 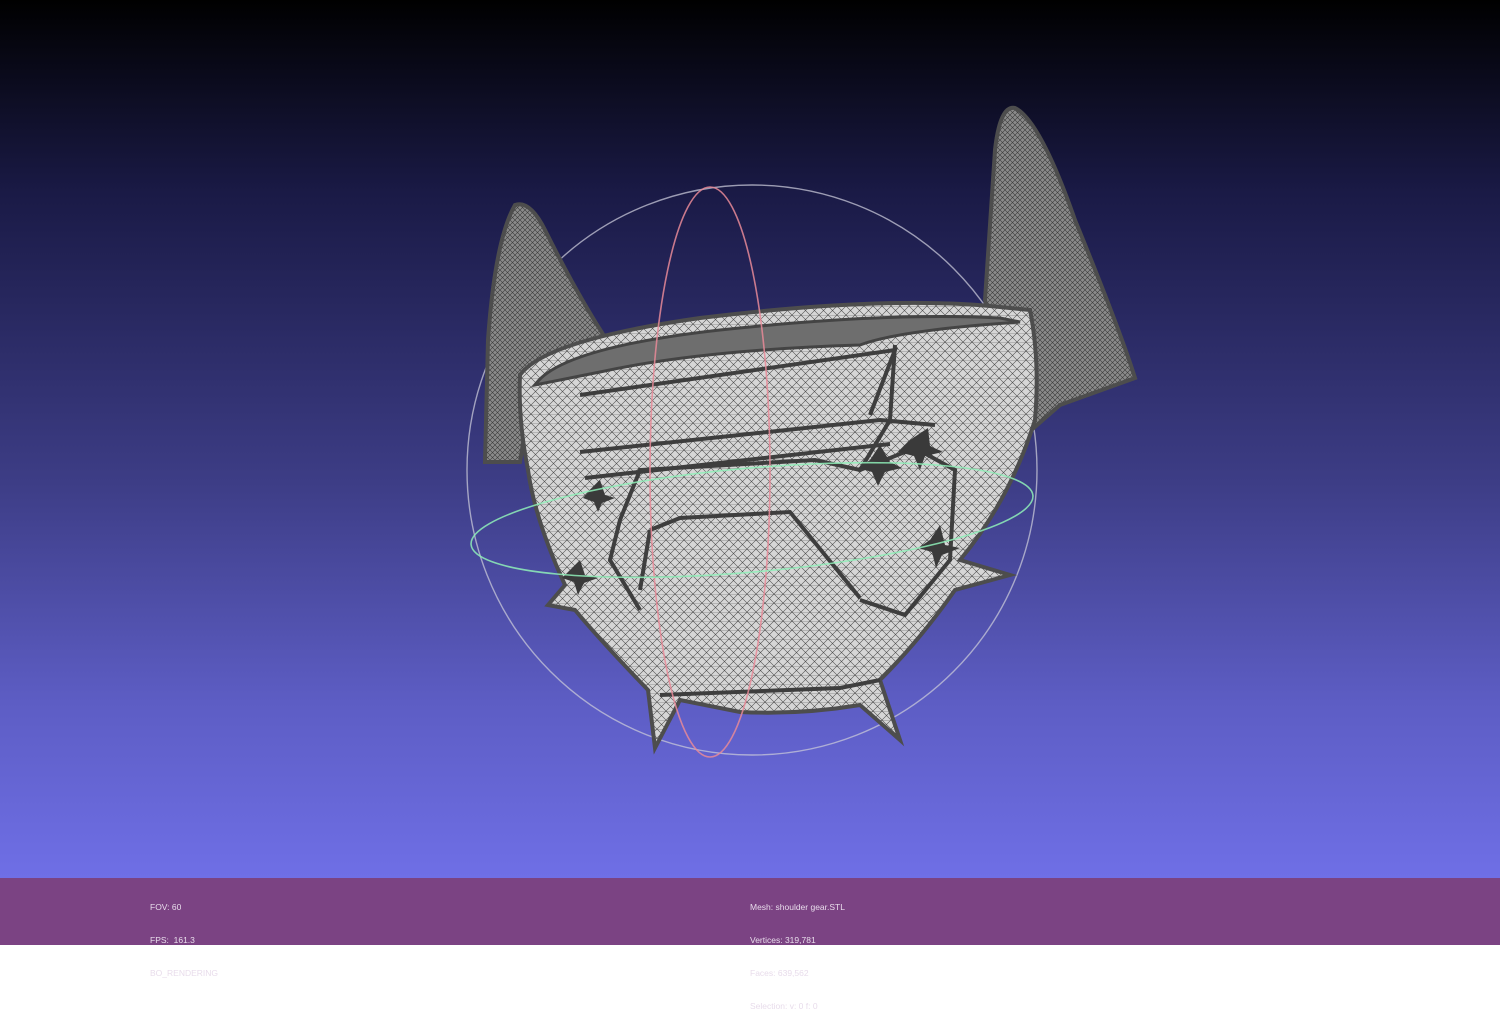 I want to click on fov-readout: FOV: 60, so click(x=166, y=907).